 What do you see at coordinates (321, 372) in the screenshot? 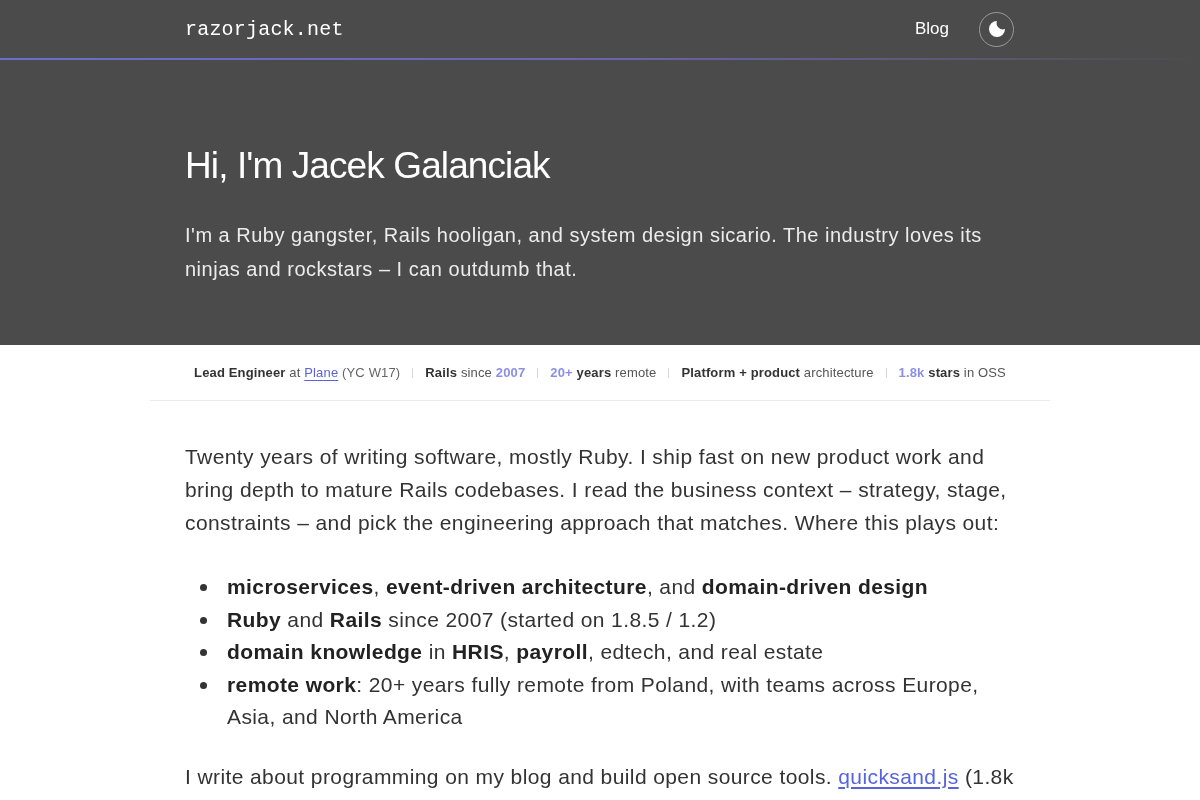
I see `inline-link: Plane` at bounding box center [321, 372].